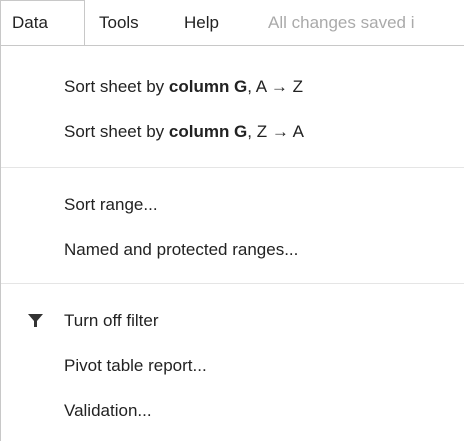 This screenshot has width=464, height=441. Describe the element at coordinates (30, 23) in the screenshot. I see `menu-data: Data` at that location.